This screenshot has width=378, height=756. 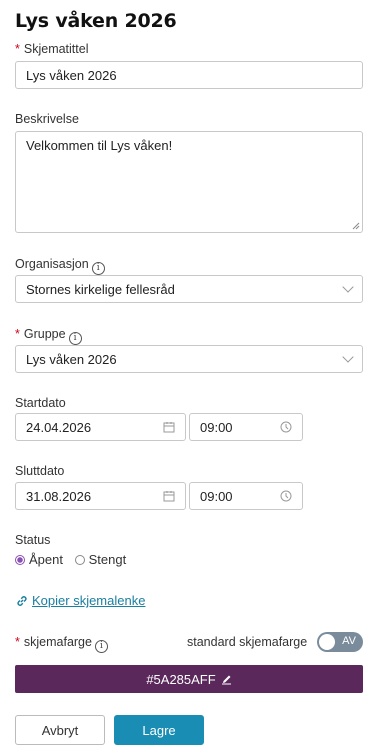 What do you see at coordinates (79, 560) in the screenshot?
I see `radio-icon` at bounding box center [79, 560].